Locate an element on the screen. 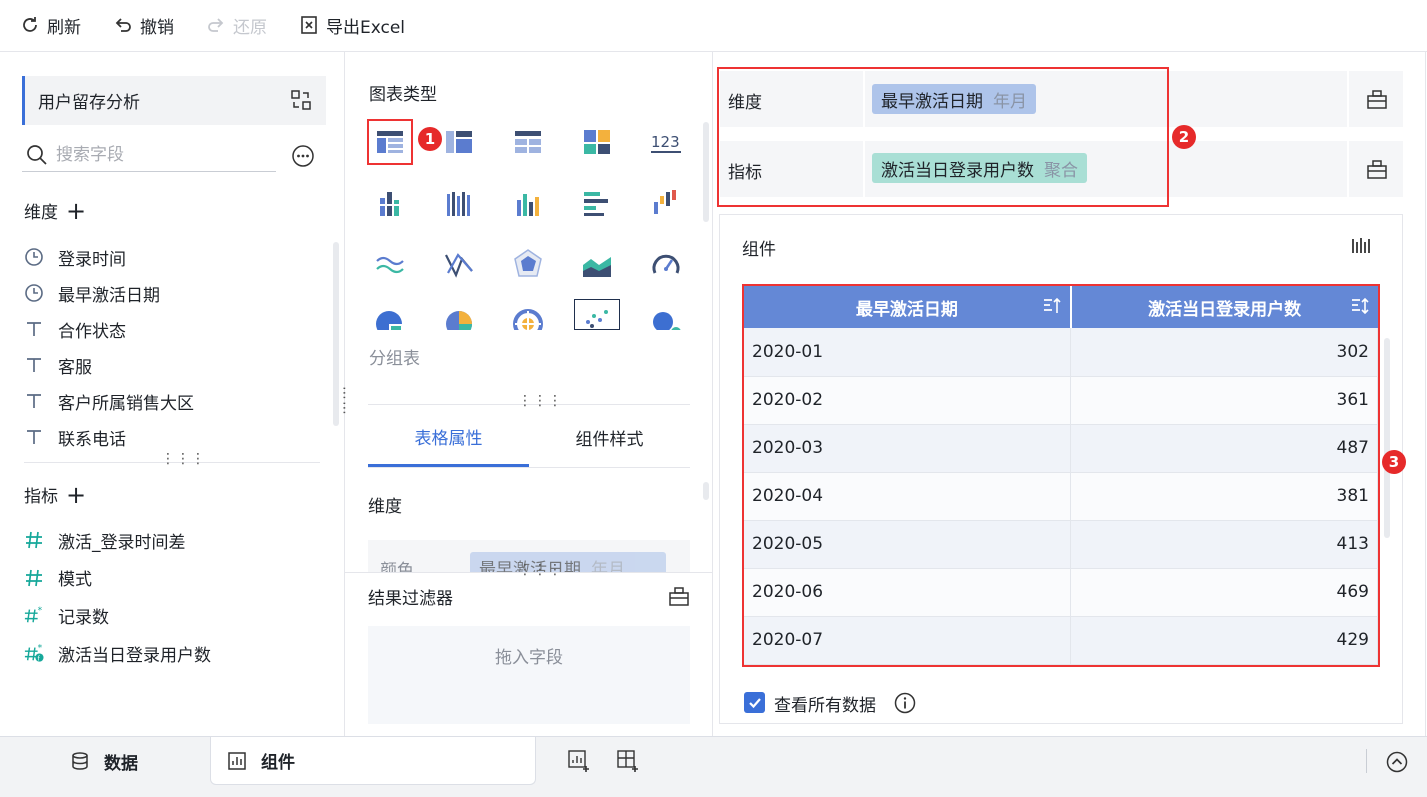 The width and height of the screenshot is (1427, 797). dimension-field-label: 合作状态 is located at coordinates (92, 331).